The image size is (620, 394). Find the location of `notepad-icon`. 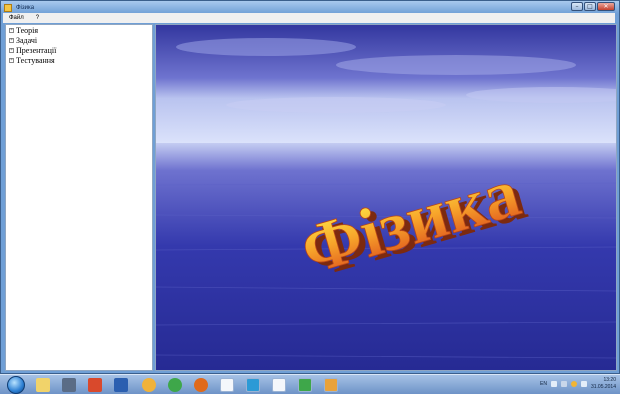

notepad-icon is located at coordinates (279, 385).